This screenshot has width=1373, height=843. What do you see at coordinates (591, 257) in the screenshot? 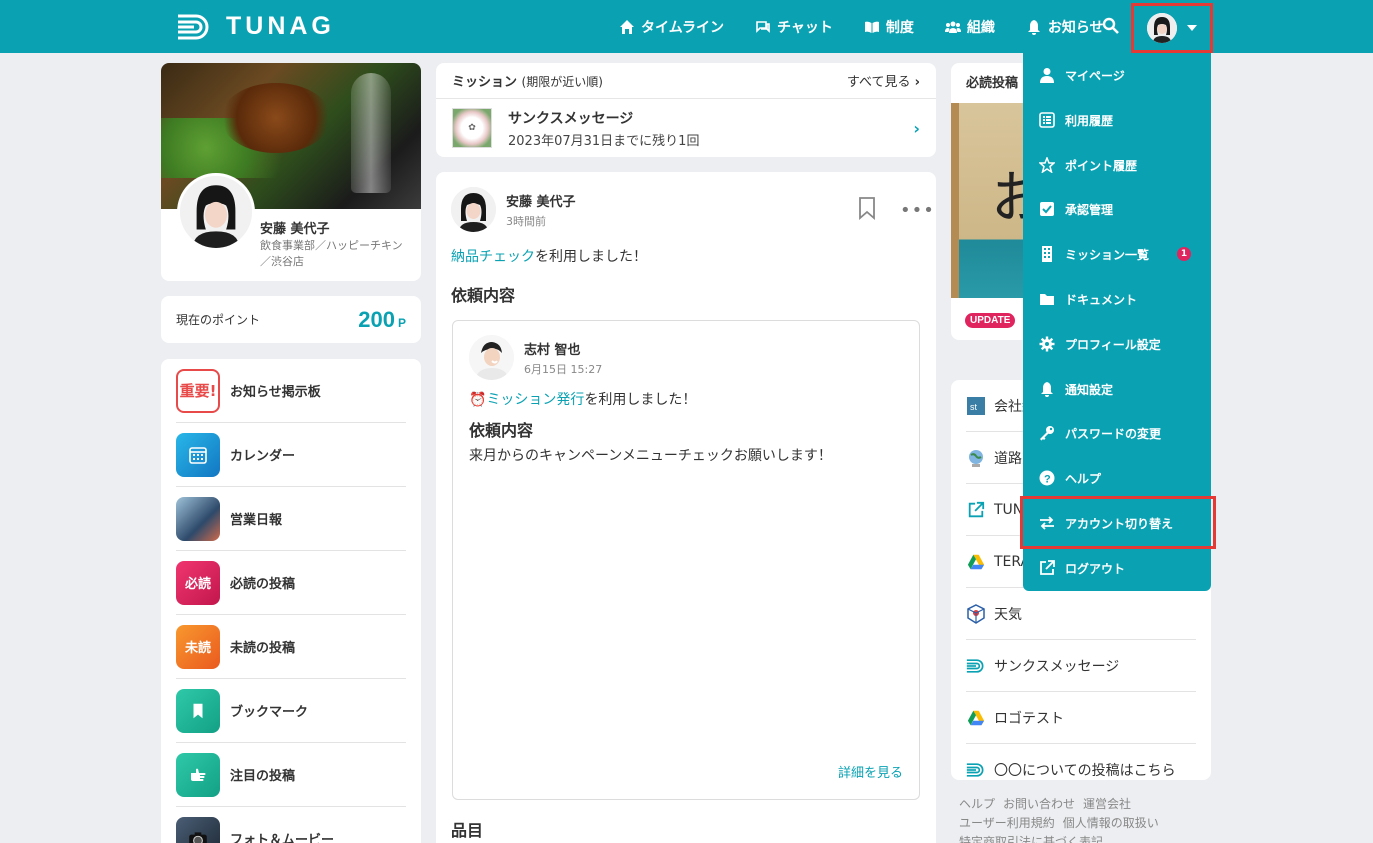
I see `post-text-suffix: を利用しました！` at bounding box center [591, 257].